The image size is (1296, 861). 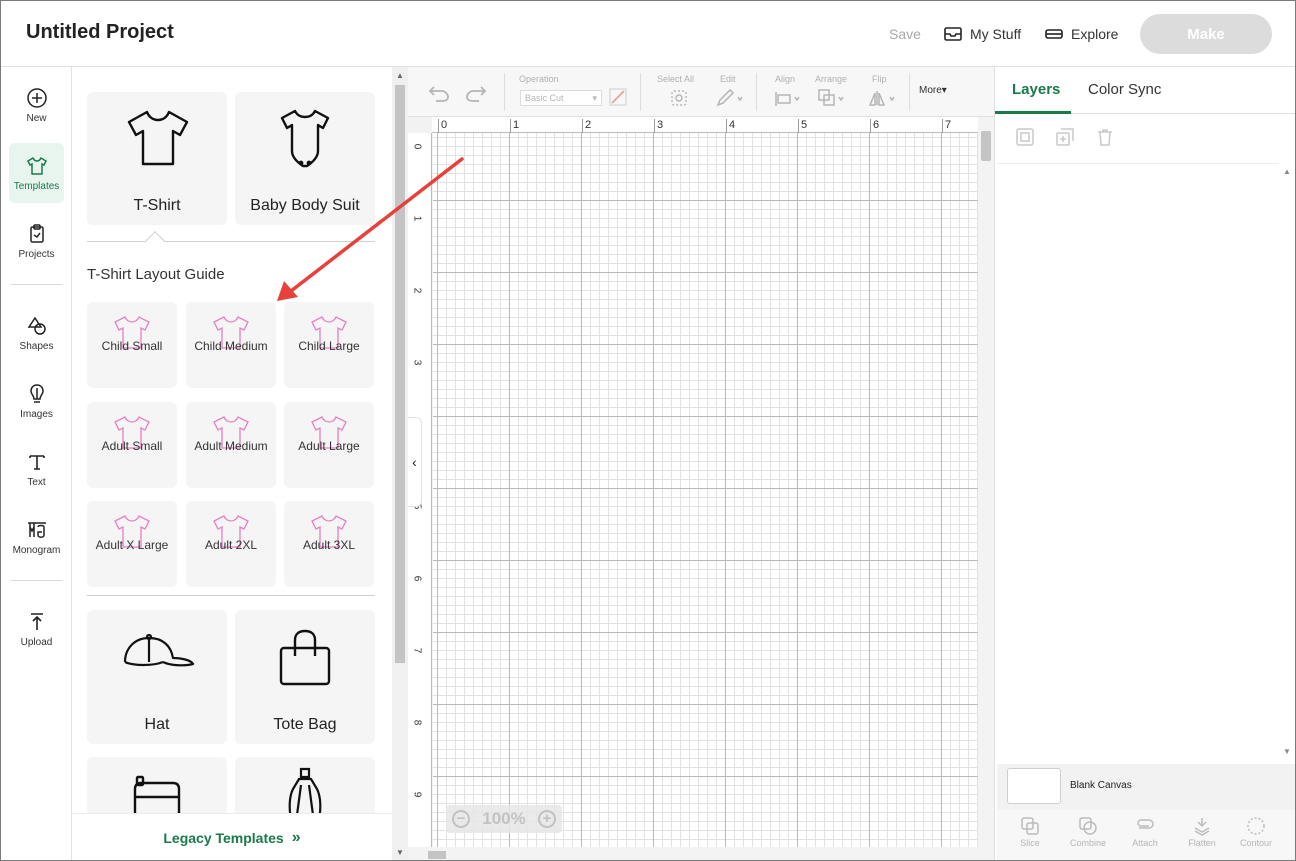 I want to click on project-title: Untitled Project, so click(x=100, y=32).